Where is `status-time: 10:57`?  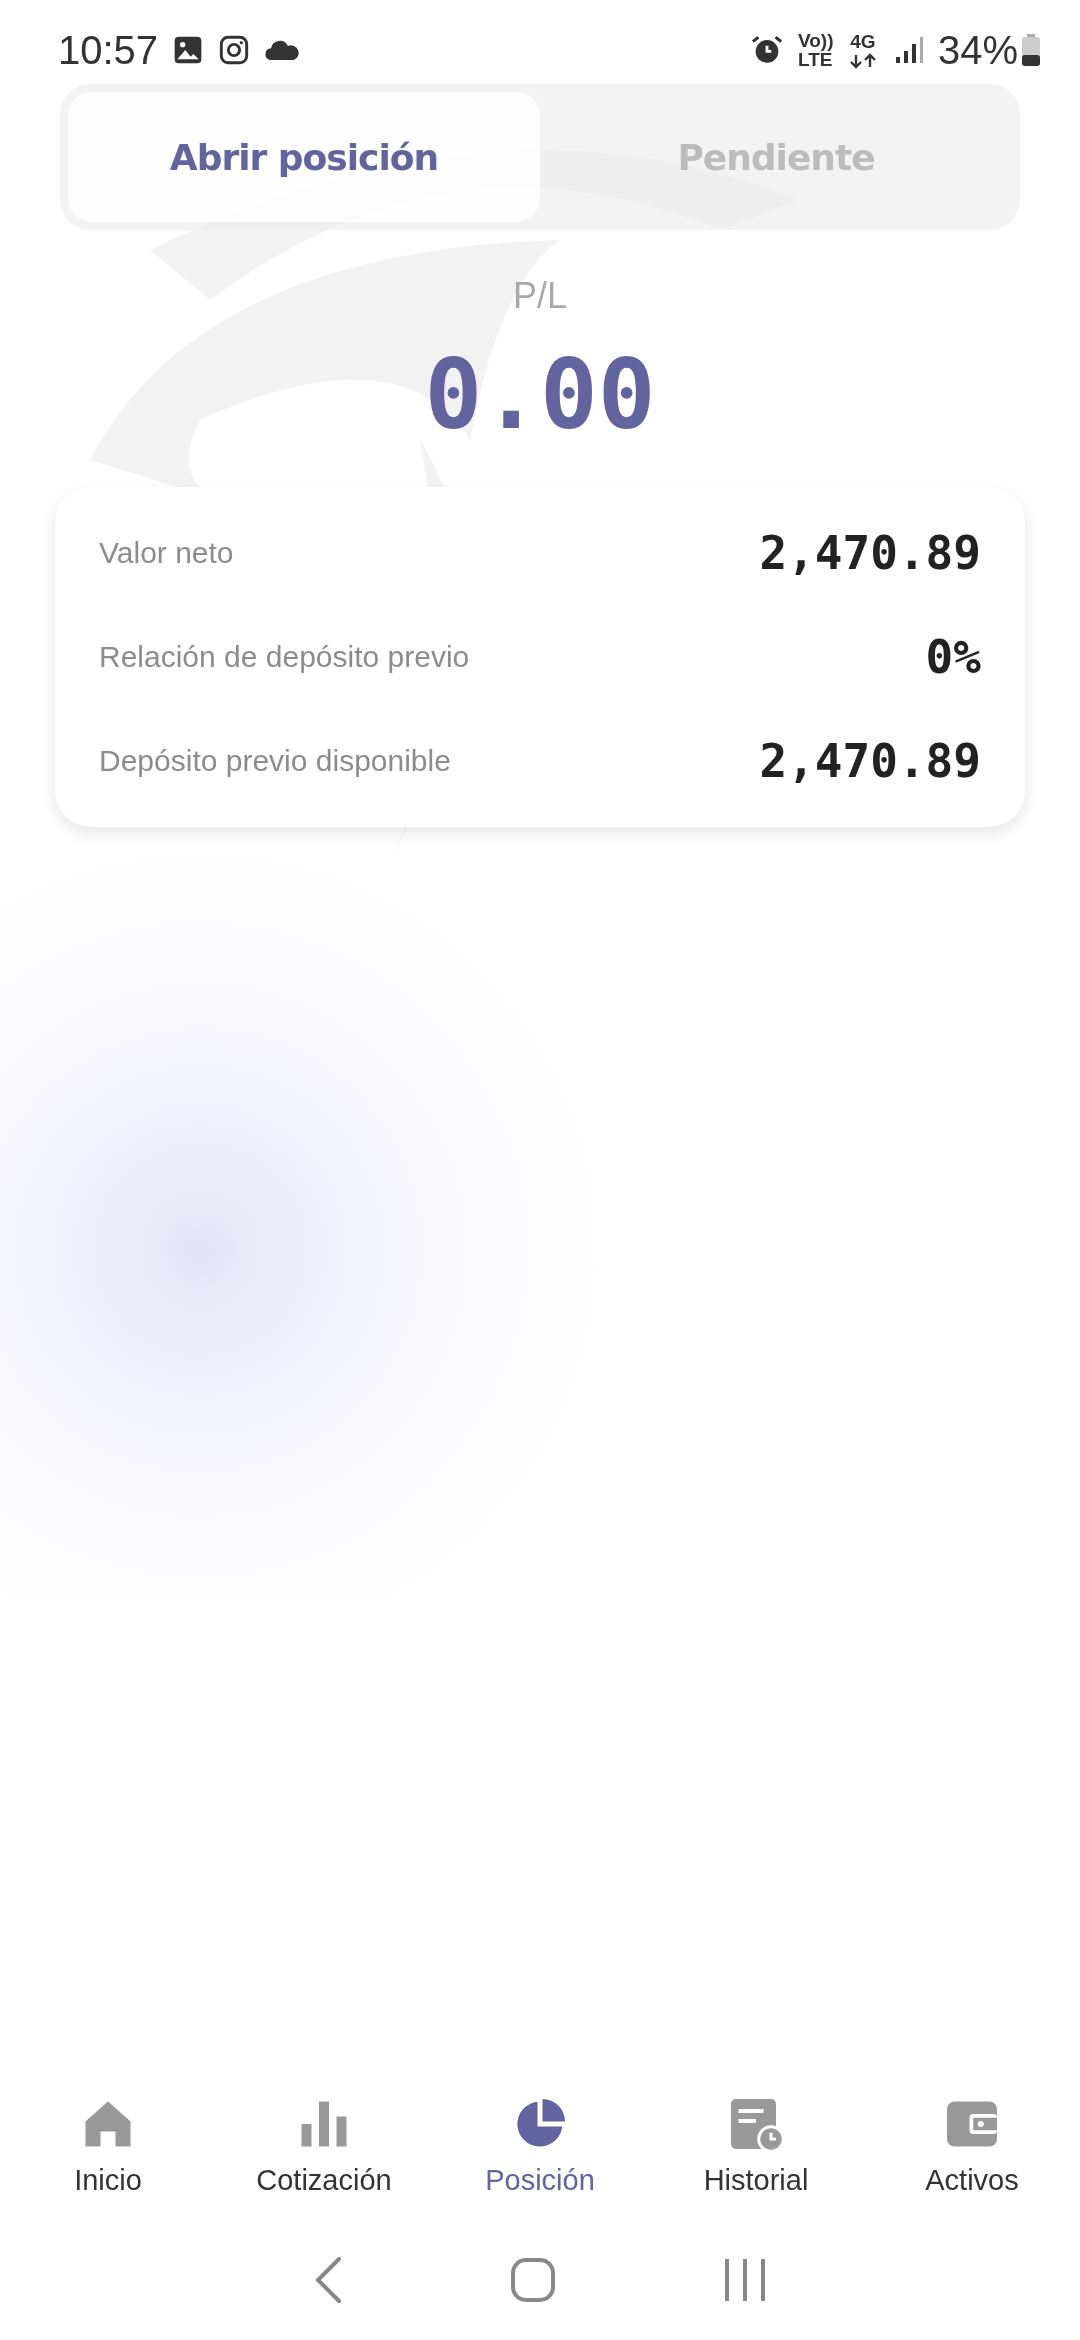 status-time: 10:57 is located at coordinates (108, 50).